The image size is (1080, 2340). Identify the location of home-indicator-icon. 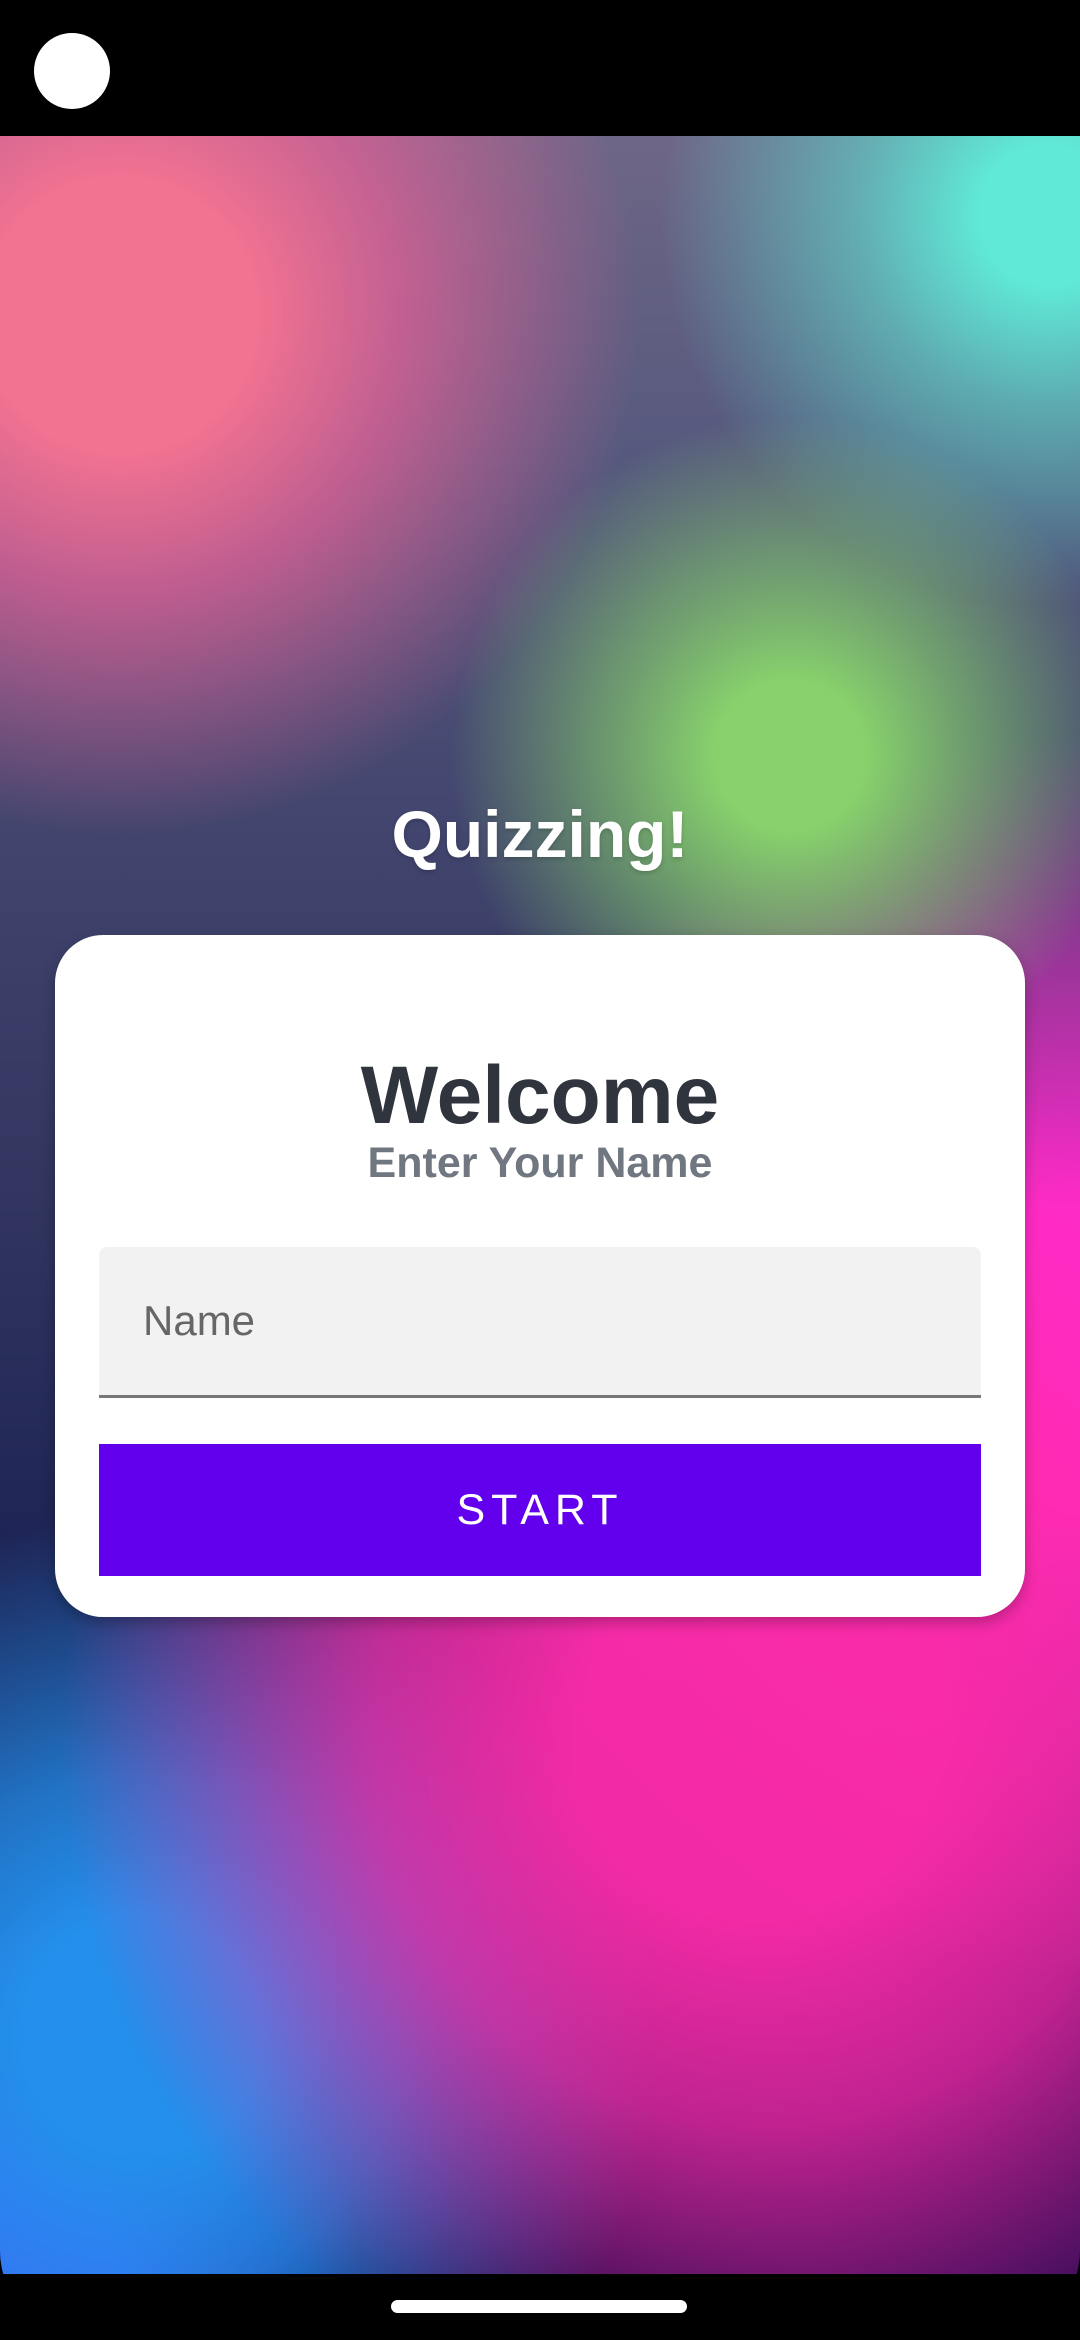
(539, 2306).